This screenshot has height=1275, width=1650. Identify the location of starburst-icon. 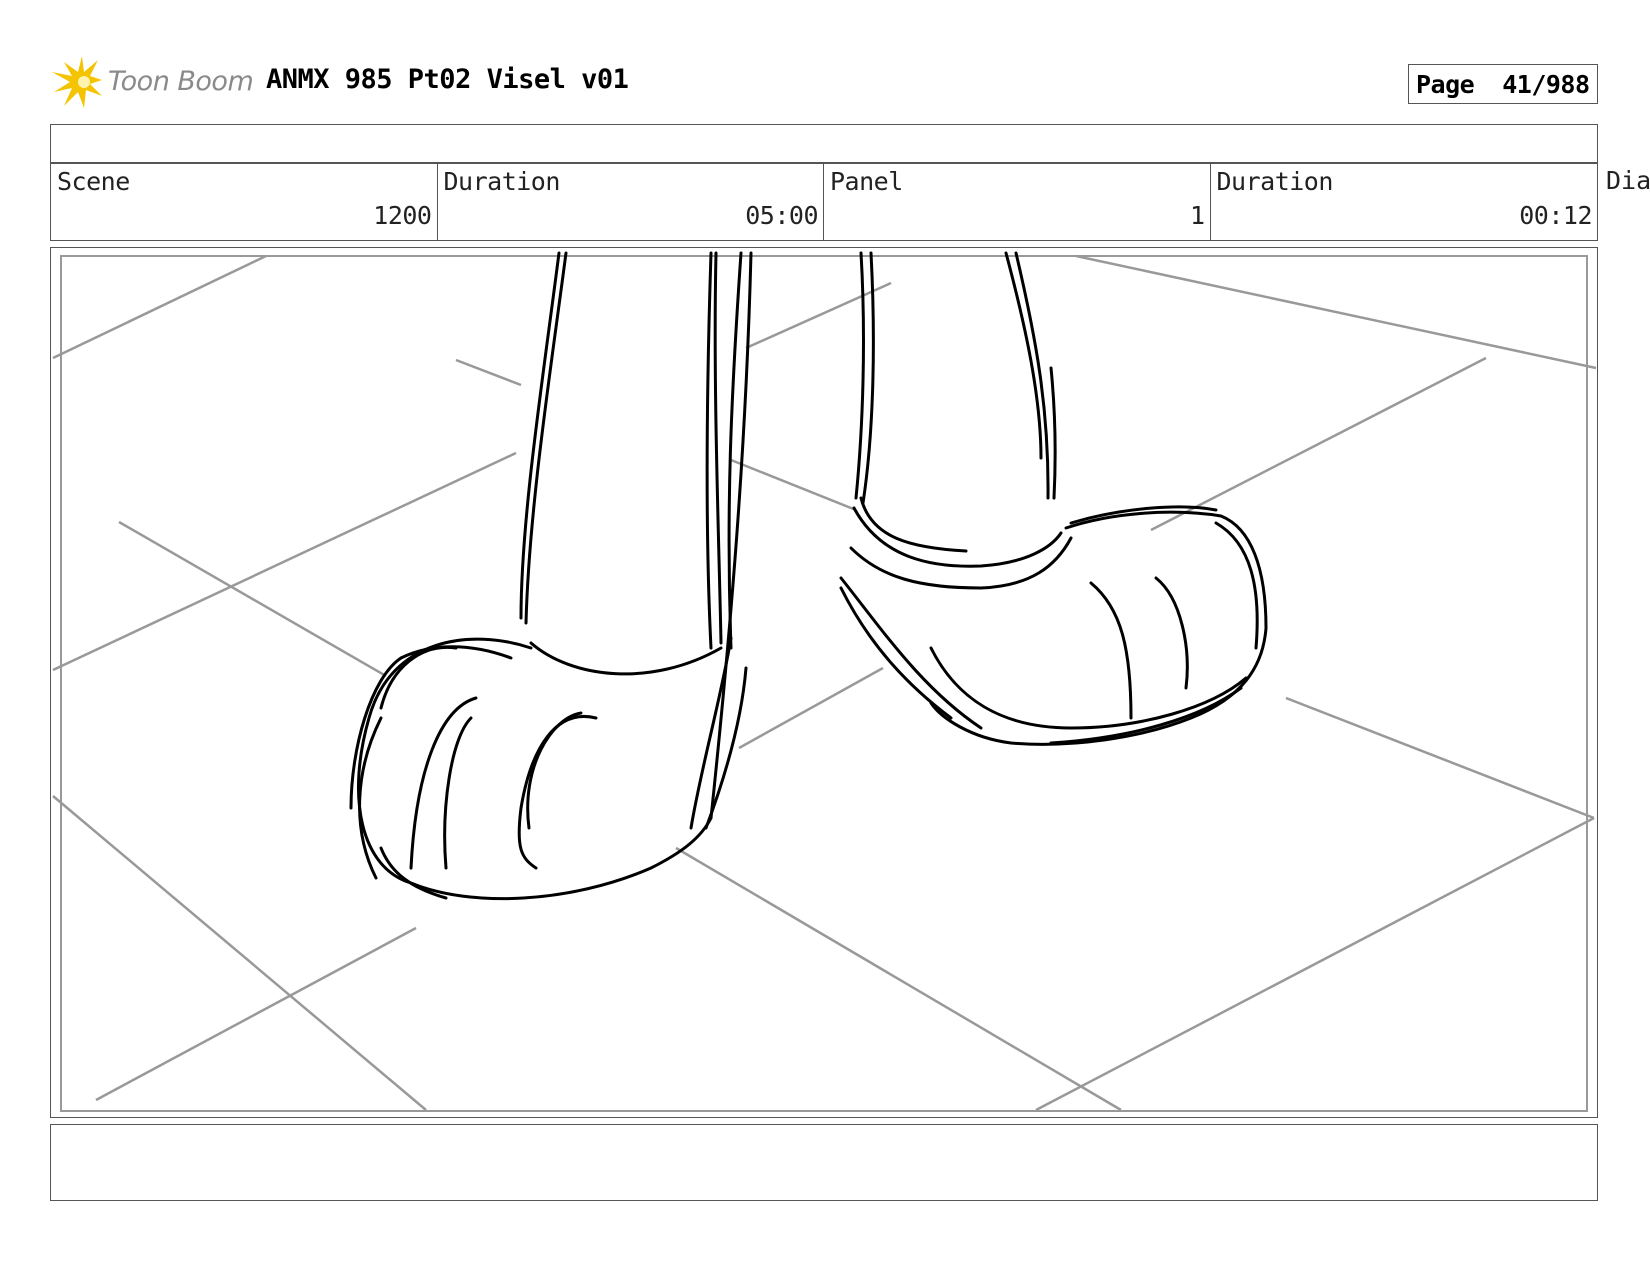
(77, 82).